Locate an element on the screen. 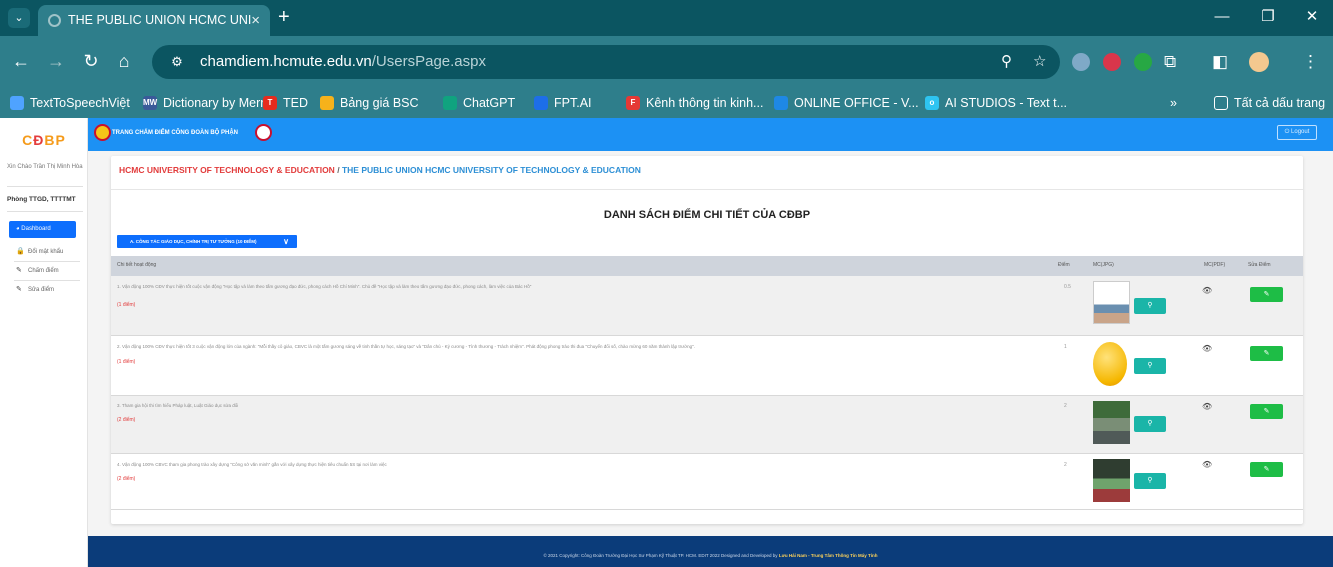 This screenshot has width=1333, height=567. extensions-puzzle-icon: ⧉ is located at coordinates (1170, 62).